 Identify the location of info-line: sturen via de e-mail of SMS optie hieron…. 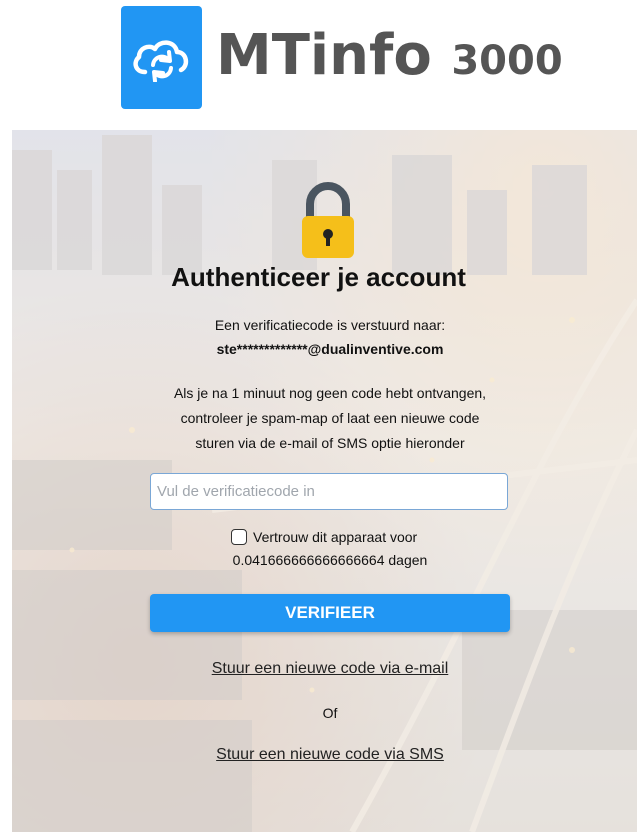
(330, 443).